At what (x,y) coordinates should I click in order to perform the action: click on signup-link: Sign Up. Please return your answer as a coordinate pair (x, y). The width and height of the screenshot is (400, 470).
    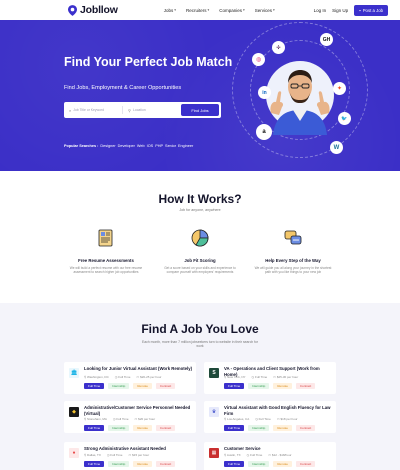
    Looking at the image, I should click on (340, 10).